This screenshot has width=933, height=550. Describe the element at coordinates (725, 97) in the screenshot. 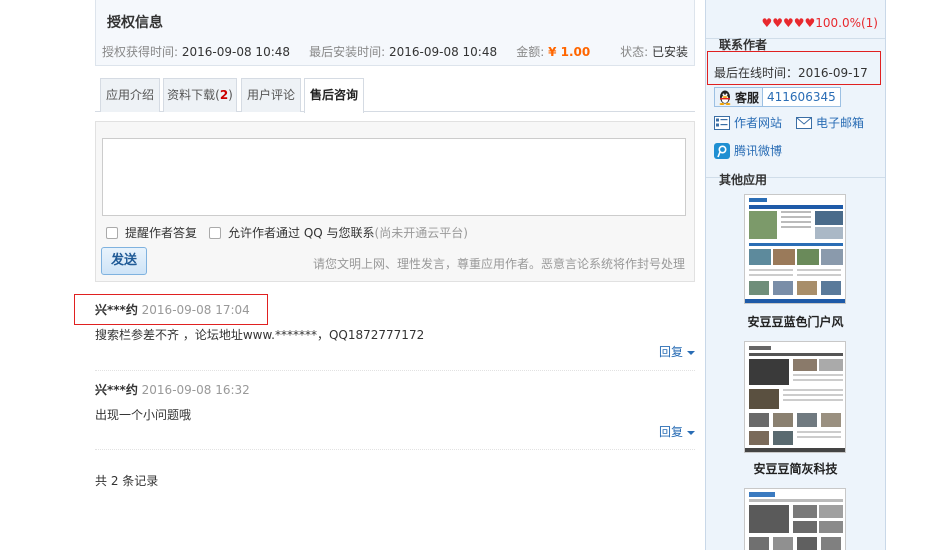

I see `qq-penguin-icon` at that location.